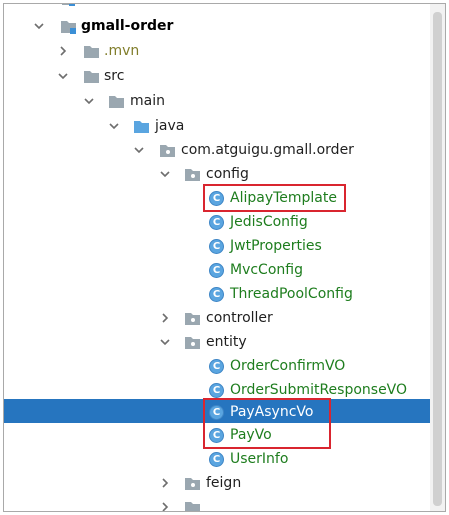 The image size is (449, 515). What do you see at coordinates (68, 27) in the screenshot?
I see `module-folder-icon` at bounding box center [68, 27].